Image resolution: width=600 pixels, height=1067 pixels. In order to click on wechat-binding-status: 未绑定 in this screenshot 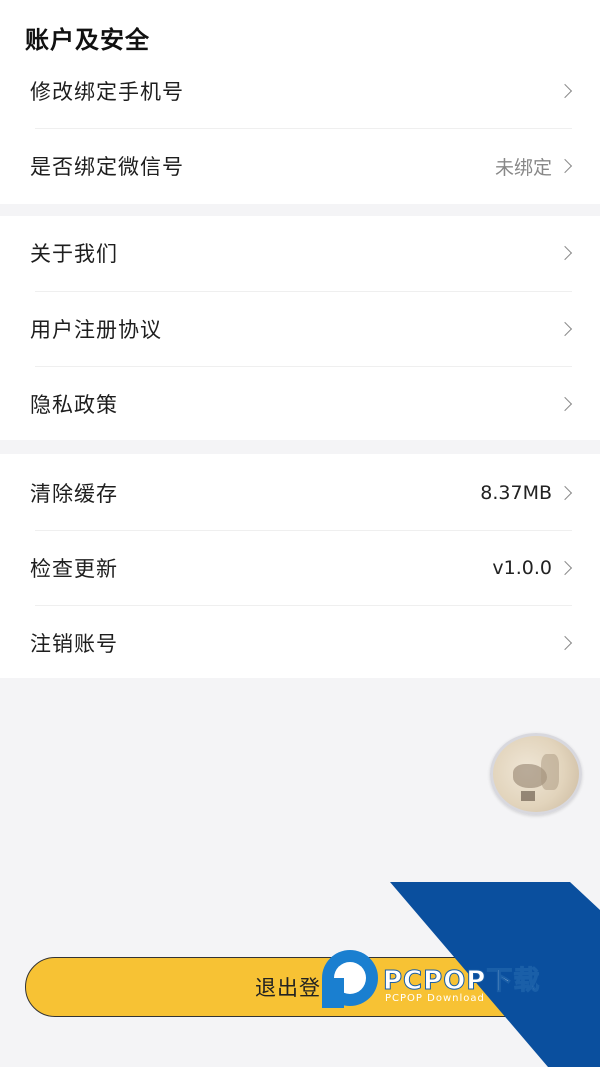, I will do `click(523, 167)`.